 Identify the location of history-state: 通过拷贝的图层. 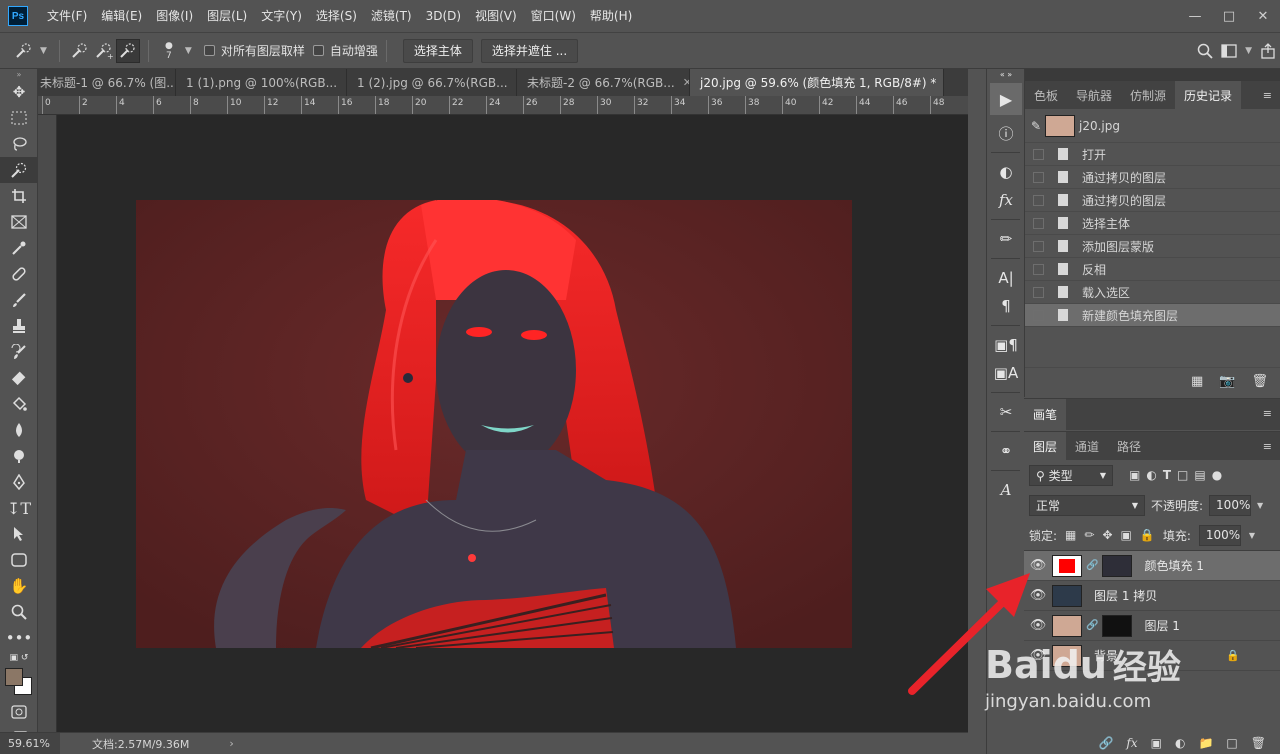
(1152, 200).